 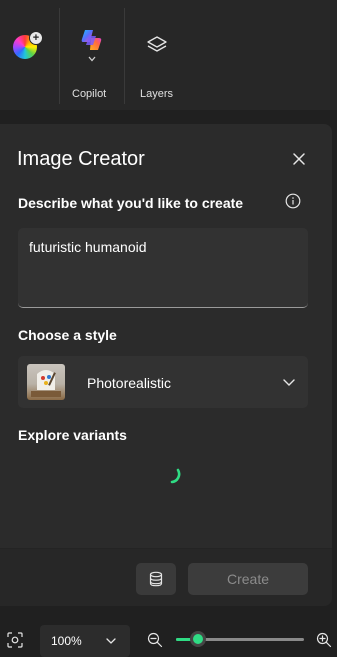 I want to click on zoom-slider, so click(x=240, y=639).